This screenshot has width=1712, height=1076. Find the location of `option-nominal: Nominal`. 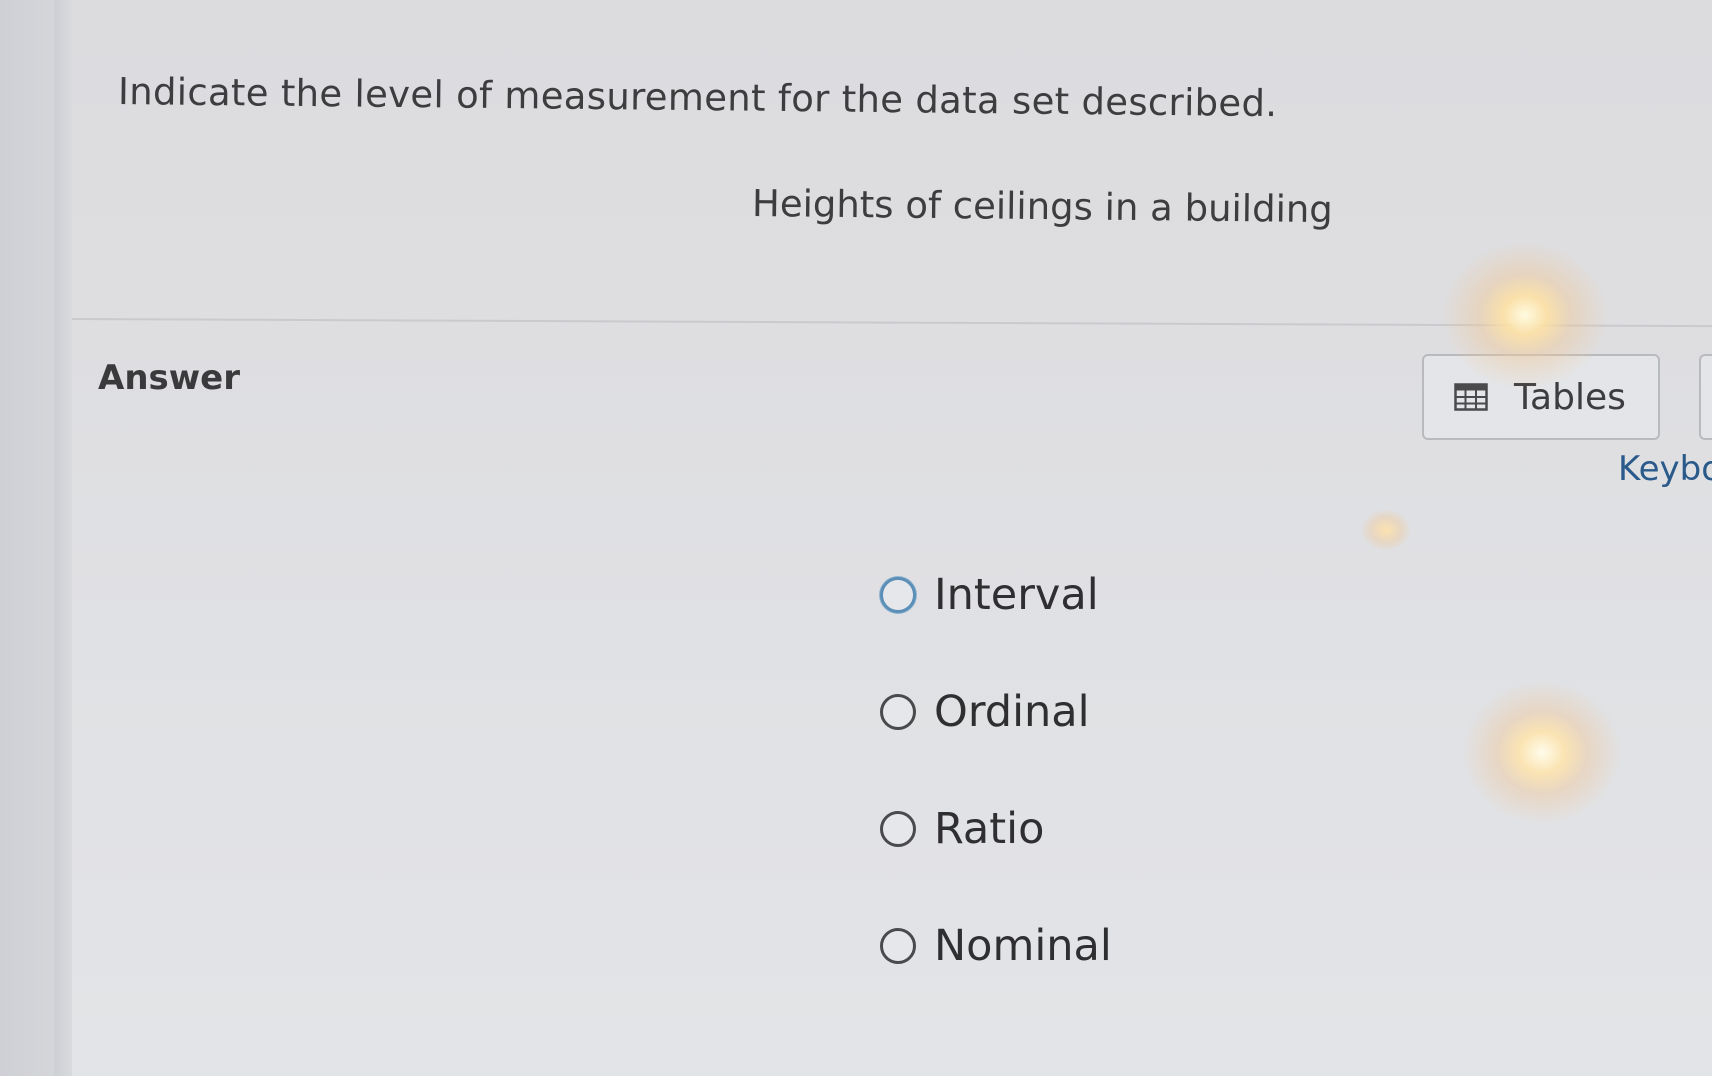

option-nominal: Nominal is located at coordinates (996, 946).